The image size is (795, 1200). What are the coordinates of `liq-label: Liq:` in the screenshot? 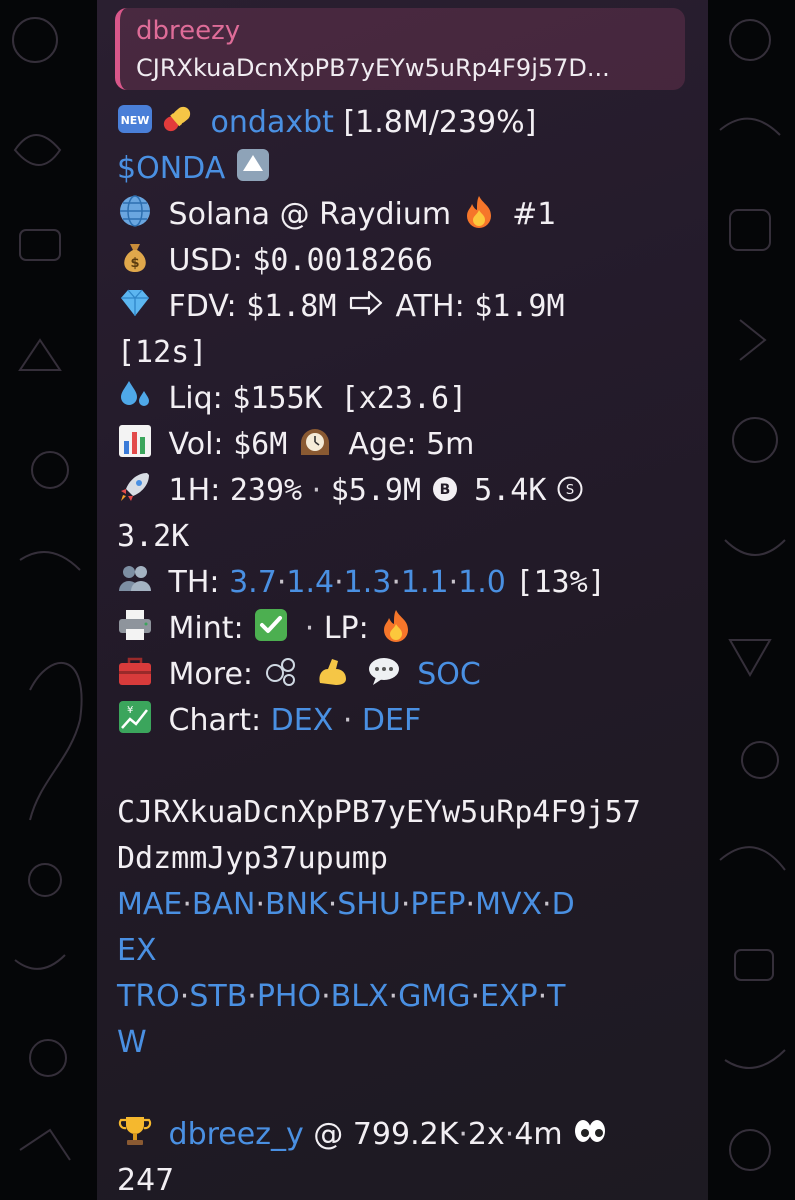 It's located at (195, 398).